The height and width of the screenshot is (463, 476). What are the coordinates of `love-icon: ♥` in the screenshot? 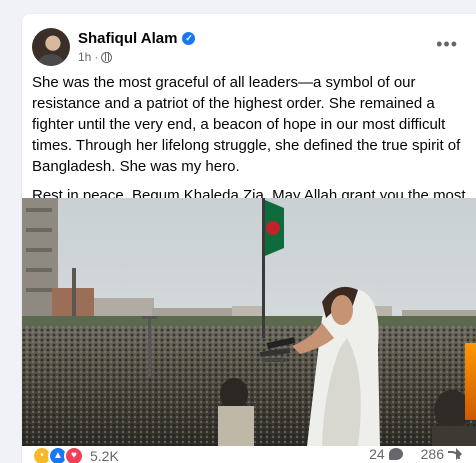 It's located at (74, 454).